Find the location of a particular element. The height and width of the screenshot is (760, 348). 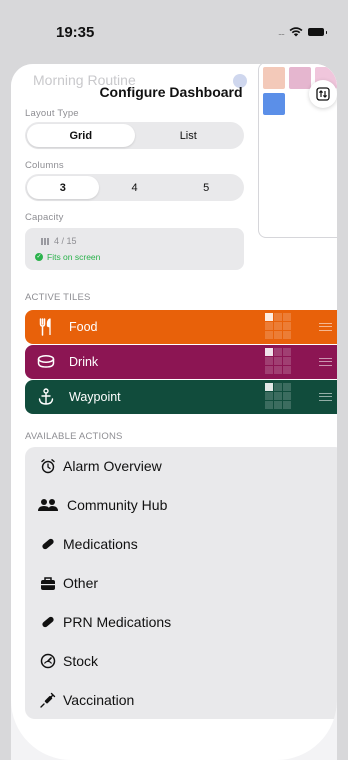

syringe-icon is located at coordinates (48, 700).